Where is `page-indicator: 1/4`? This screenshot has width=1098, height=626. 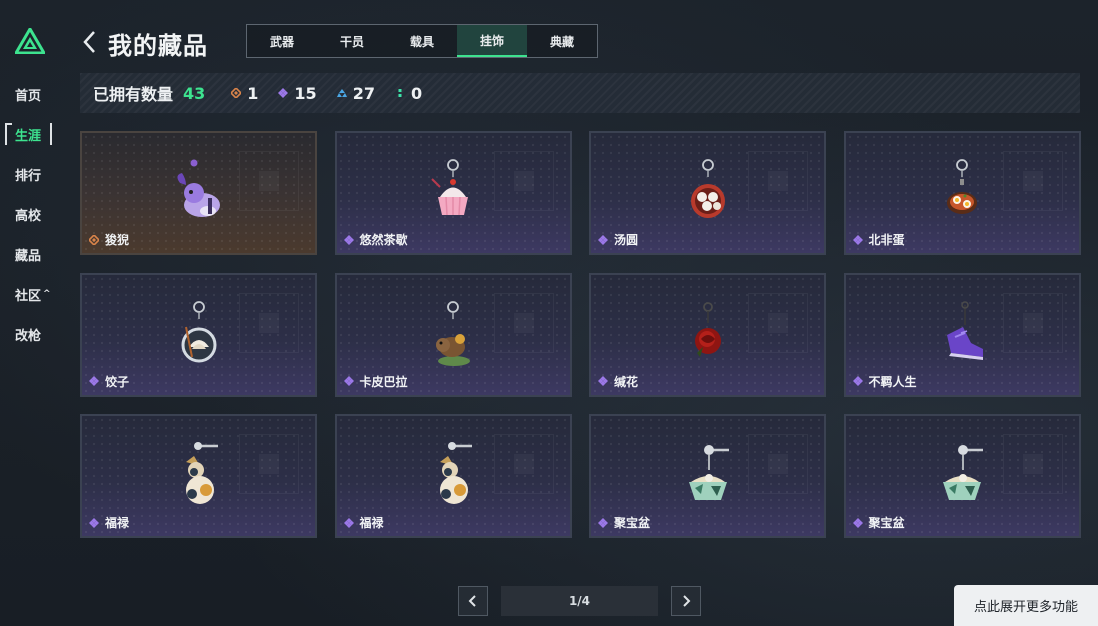
page-indicator: 1/4 is located at coordinates (579, 601).